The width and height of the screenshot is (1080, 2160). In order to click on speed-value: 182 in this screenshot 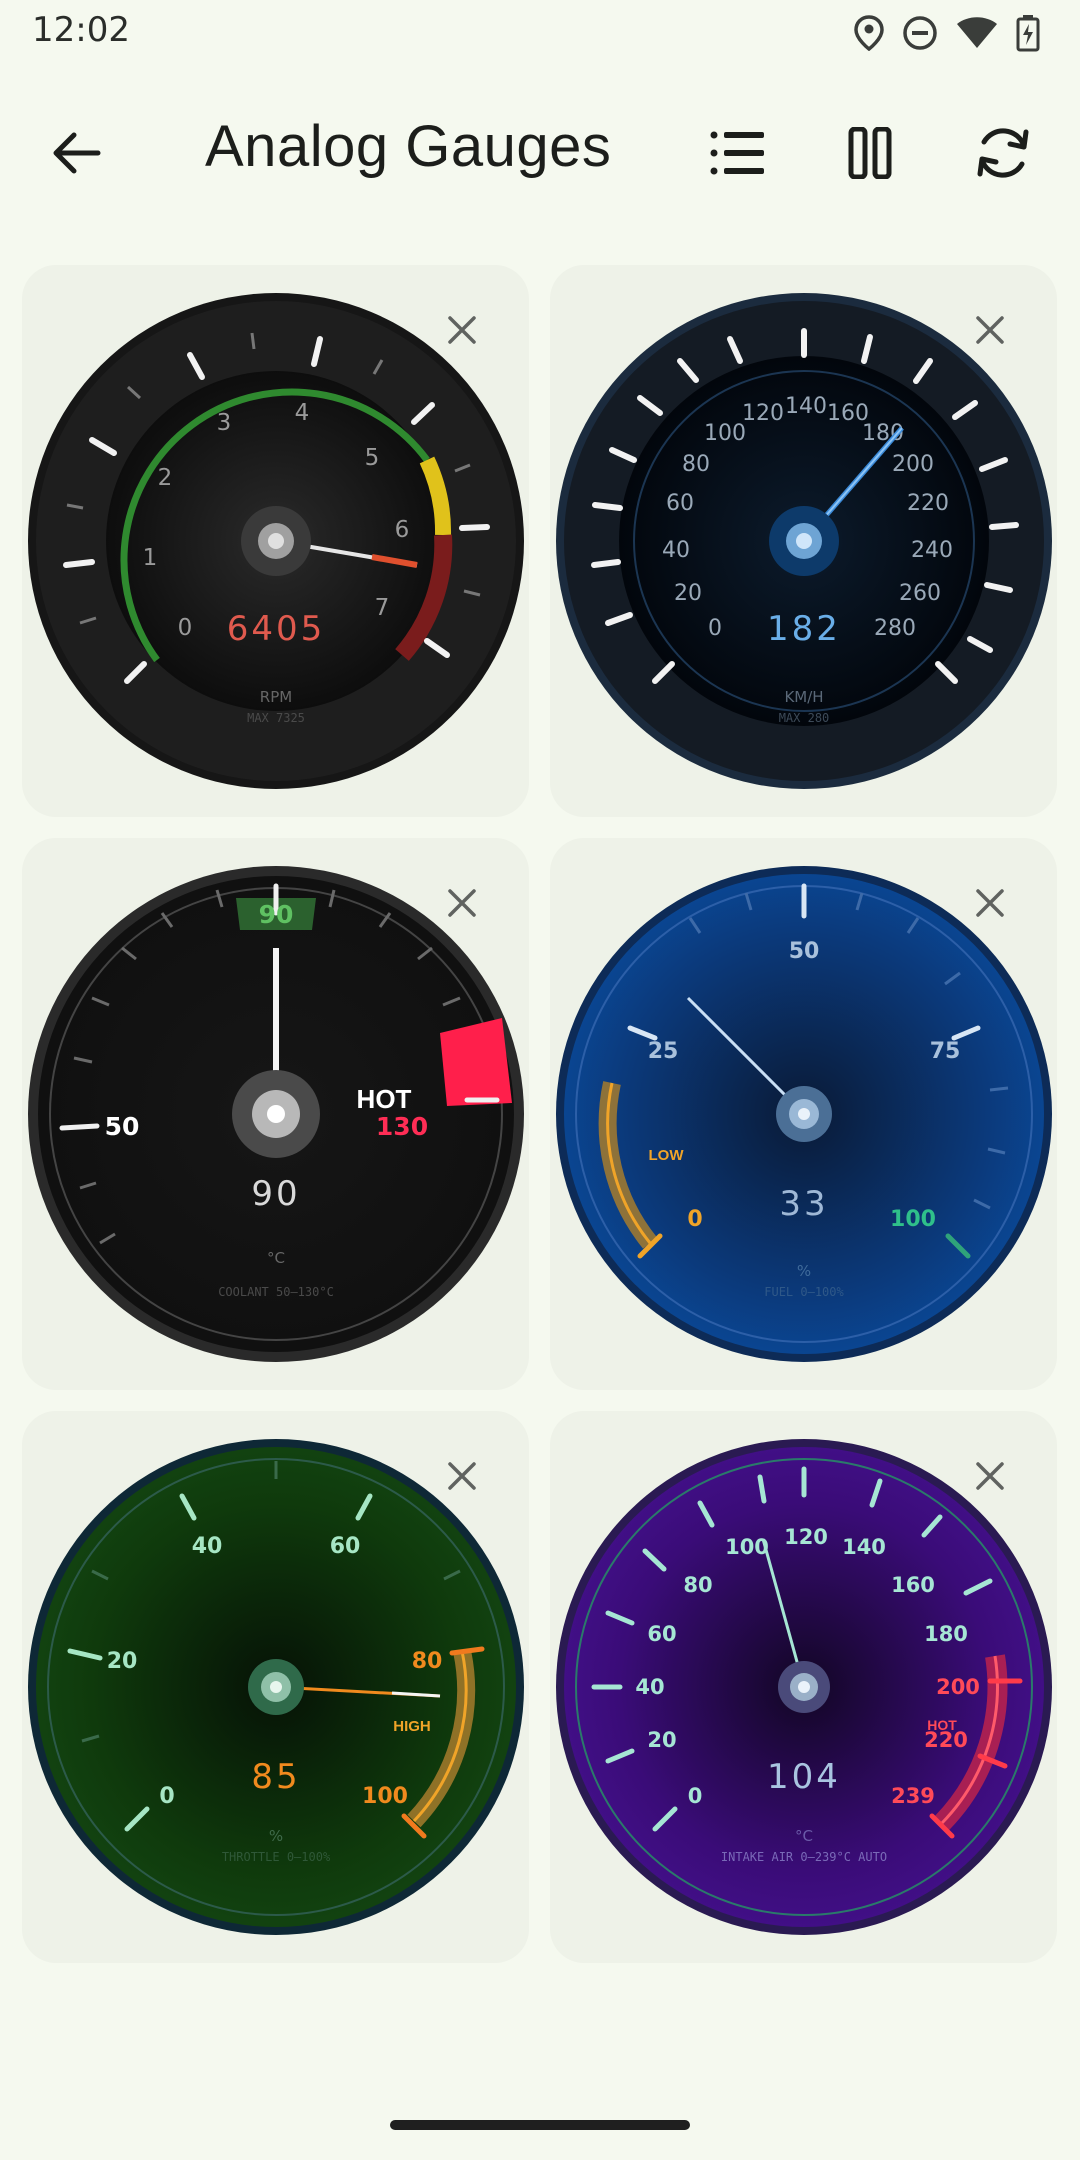, I will do `click(804, 629)`.